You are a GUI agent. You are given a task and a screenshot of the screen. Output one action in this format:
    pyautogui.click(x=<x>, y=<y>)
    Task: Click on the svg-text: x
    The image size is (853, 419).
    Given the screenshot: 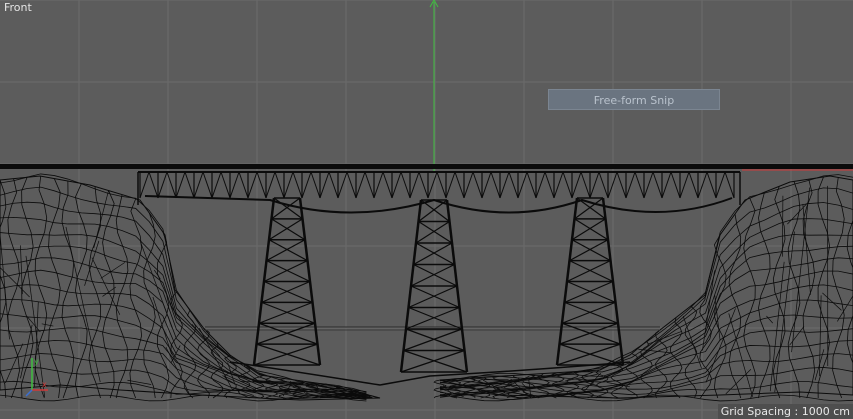 What is the action you would take?
    pyautogui.click(x=44, y=384)
    